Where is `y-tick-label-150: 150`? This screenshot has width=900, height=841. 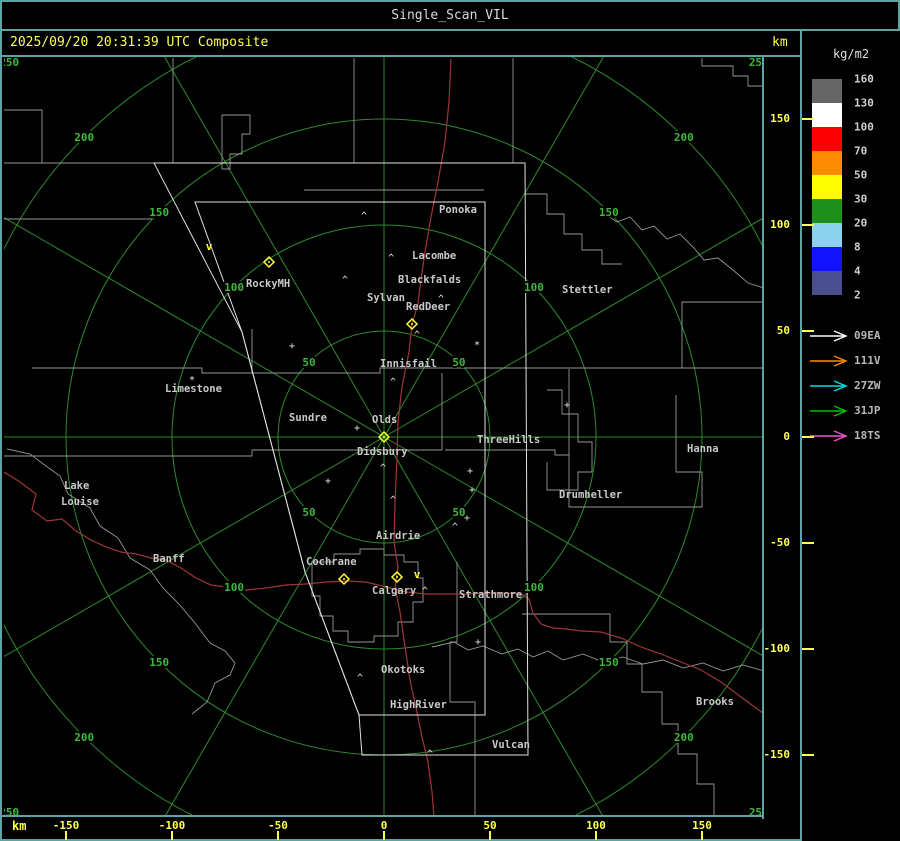 y-tick-label-150: 150 is located at coordinates (780, 118).